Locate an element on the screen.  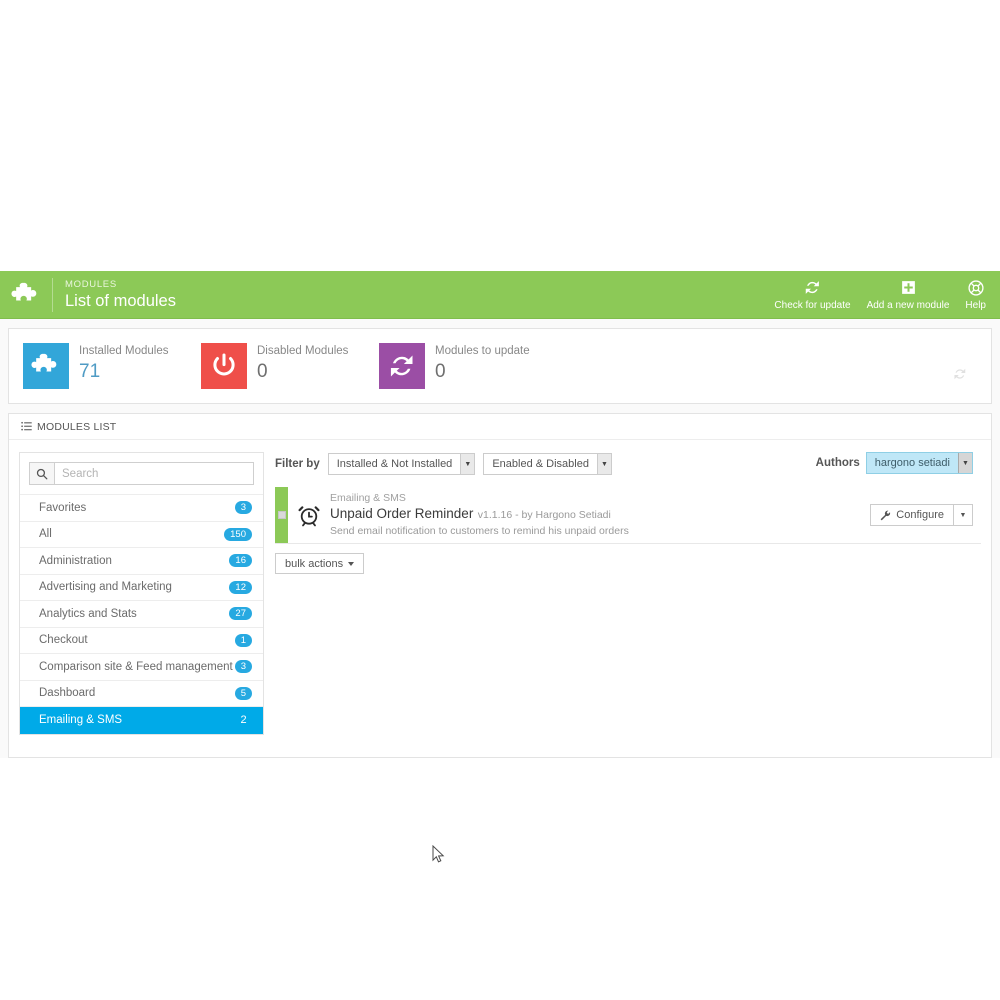
page-header: MODULES List of modules Check for update is located at coordinates (500, 295).